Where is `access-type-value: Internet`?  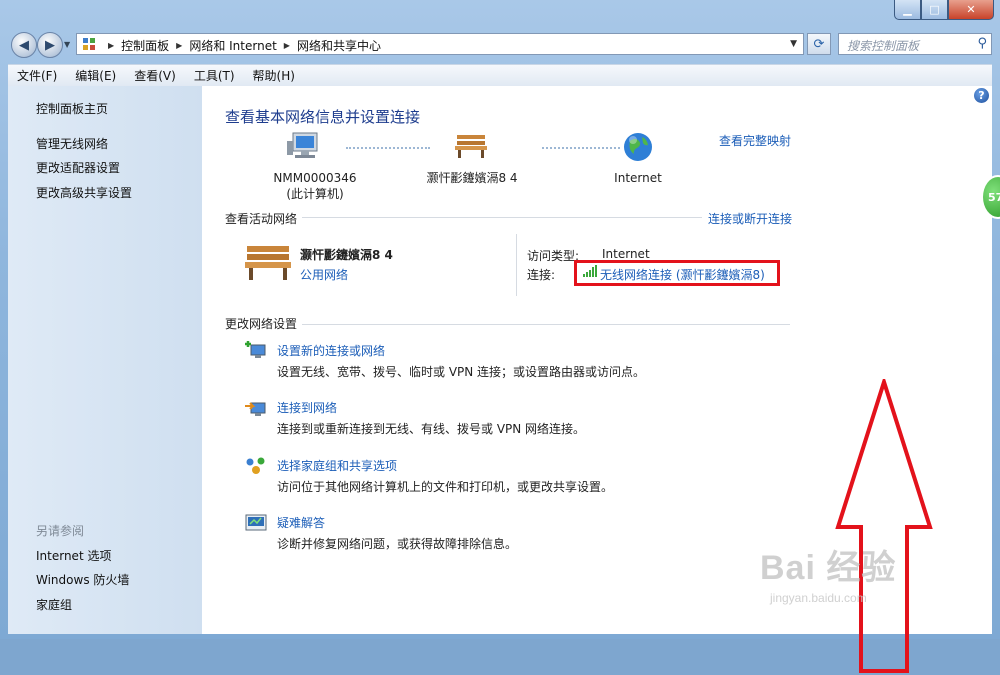 access-type-value: Internet is located at coordinates (626, 254).